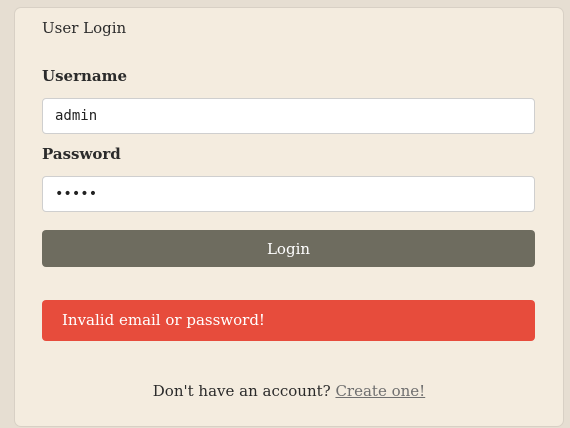  I want to click on login-button: Login, so click(288, 248).